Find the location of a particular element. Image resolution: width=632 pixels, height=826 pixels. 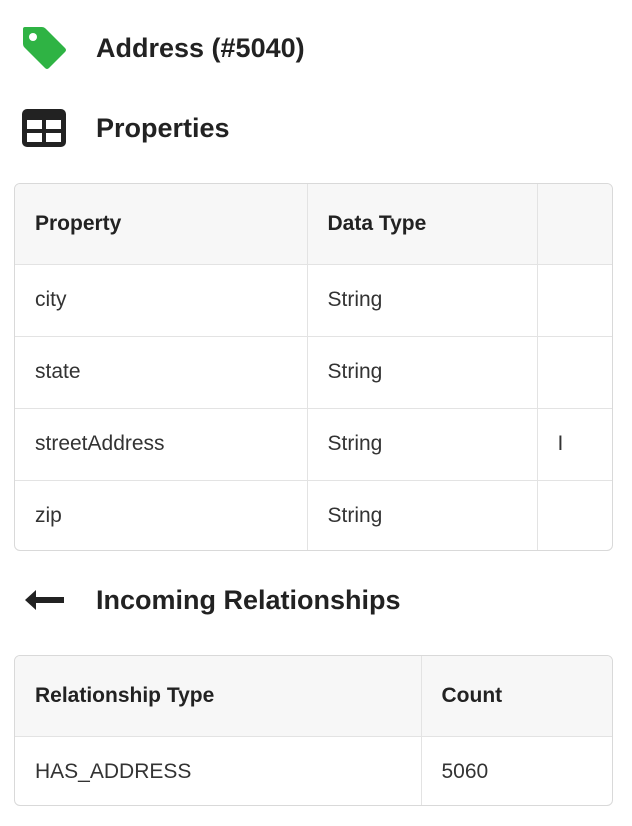

arrow-left-icon is located at coordinates (45, 600).